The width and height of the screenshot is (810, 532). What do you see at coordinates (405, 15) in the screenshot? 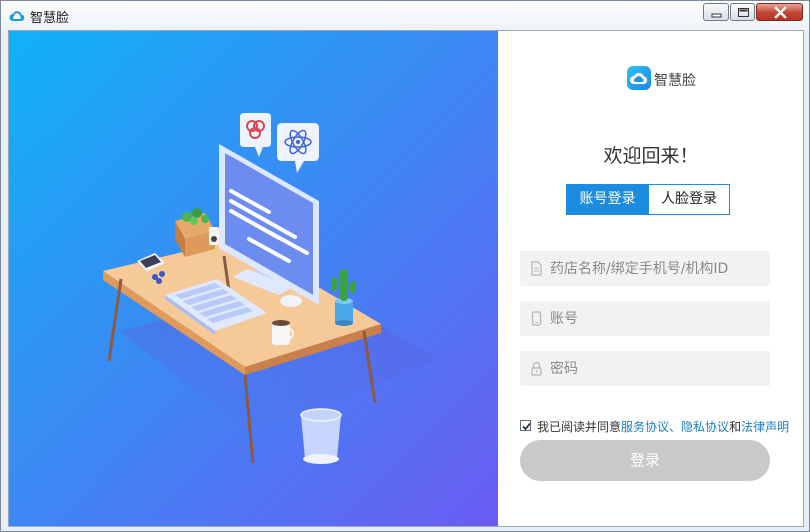
I see `title-bar: 智慧脸` at bounding box center [405, 15].